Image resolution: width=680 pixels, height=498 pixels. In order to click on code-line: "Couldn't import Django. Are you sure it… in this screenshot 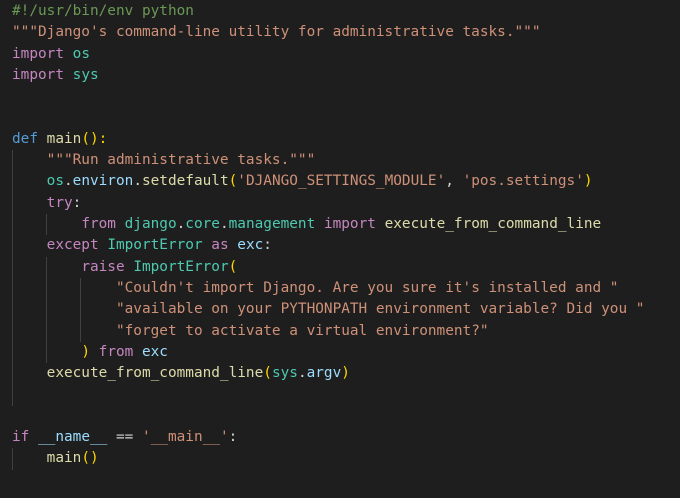, I will do `click(315, 288)`.